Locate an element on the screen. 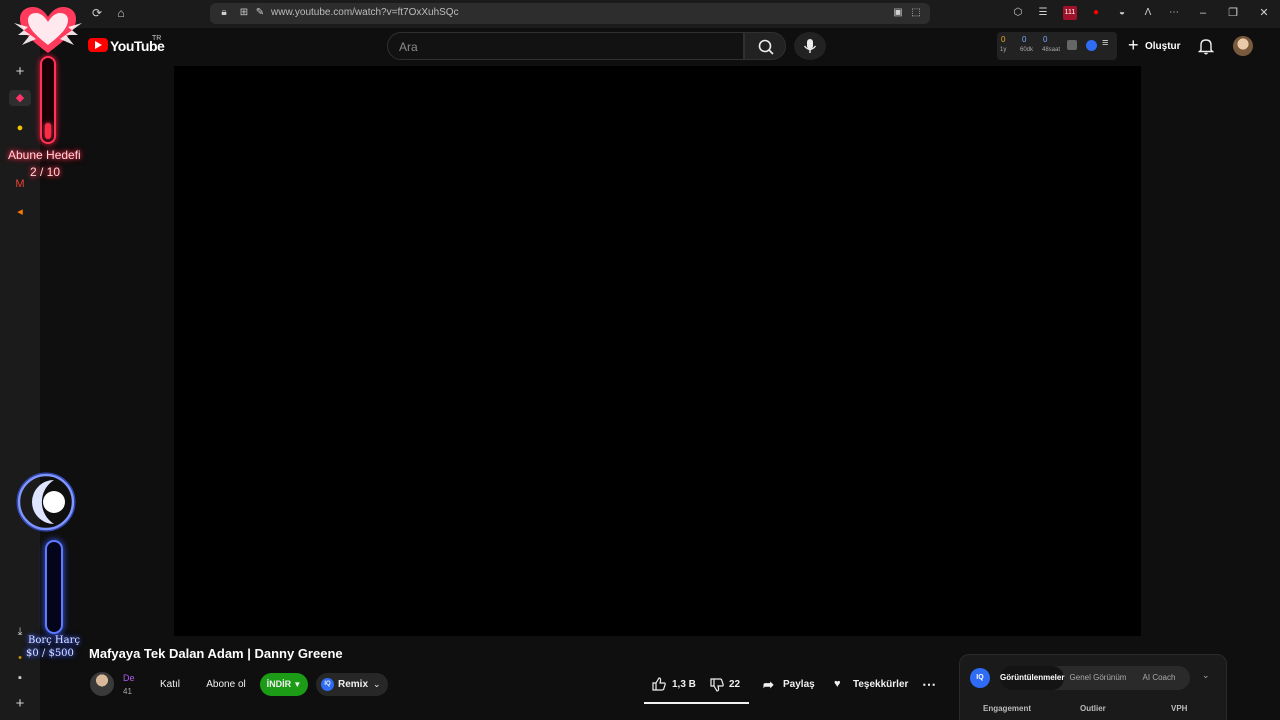 The image size is (1280, 720). analytics-tabs: Görüntülenmeler Genel Görünüm AI Coach is located at coordinates (1095, 678).